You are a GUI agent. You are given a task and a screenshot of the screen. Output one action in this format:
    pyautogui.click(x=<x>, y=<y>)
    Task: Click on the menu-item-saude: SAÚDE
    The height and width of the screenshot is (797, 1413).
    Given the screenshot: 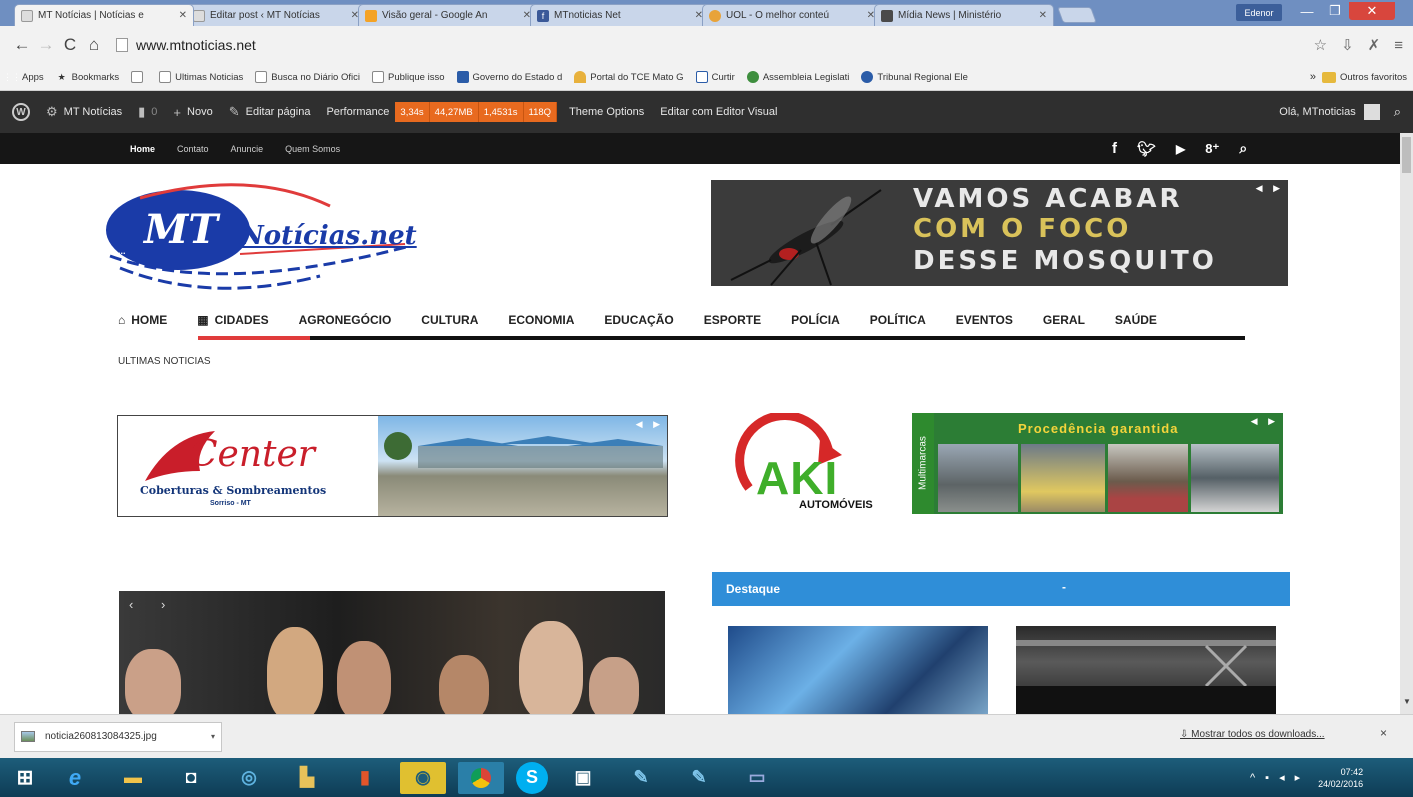 What is the action you would take?
    pyautogui.click(x=1136, y=320)
    